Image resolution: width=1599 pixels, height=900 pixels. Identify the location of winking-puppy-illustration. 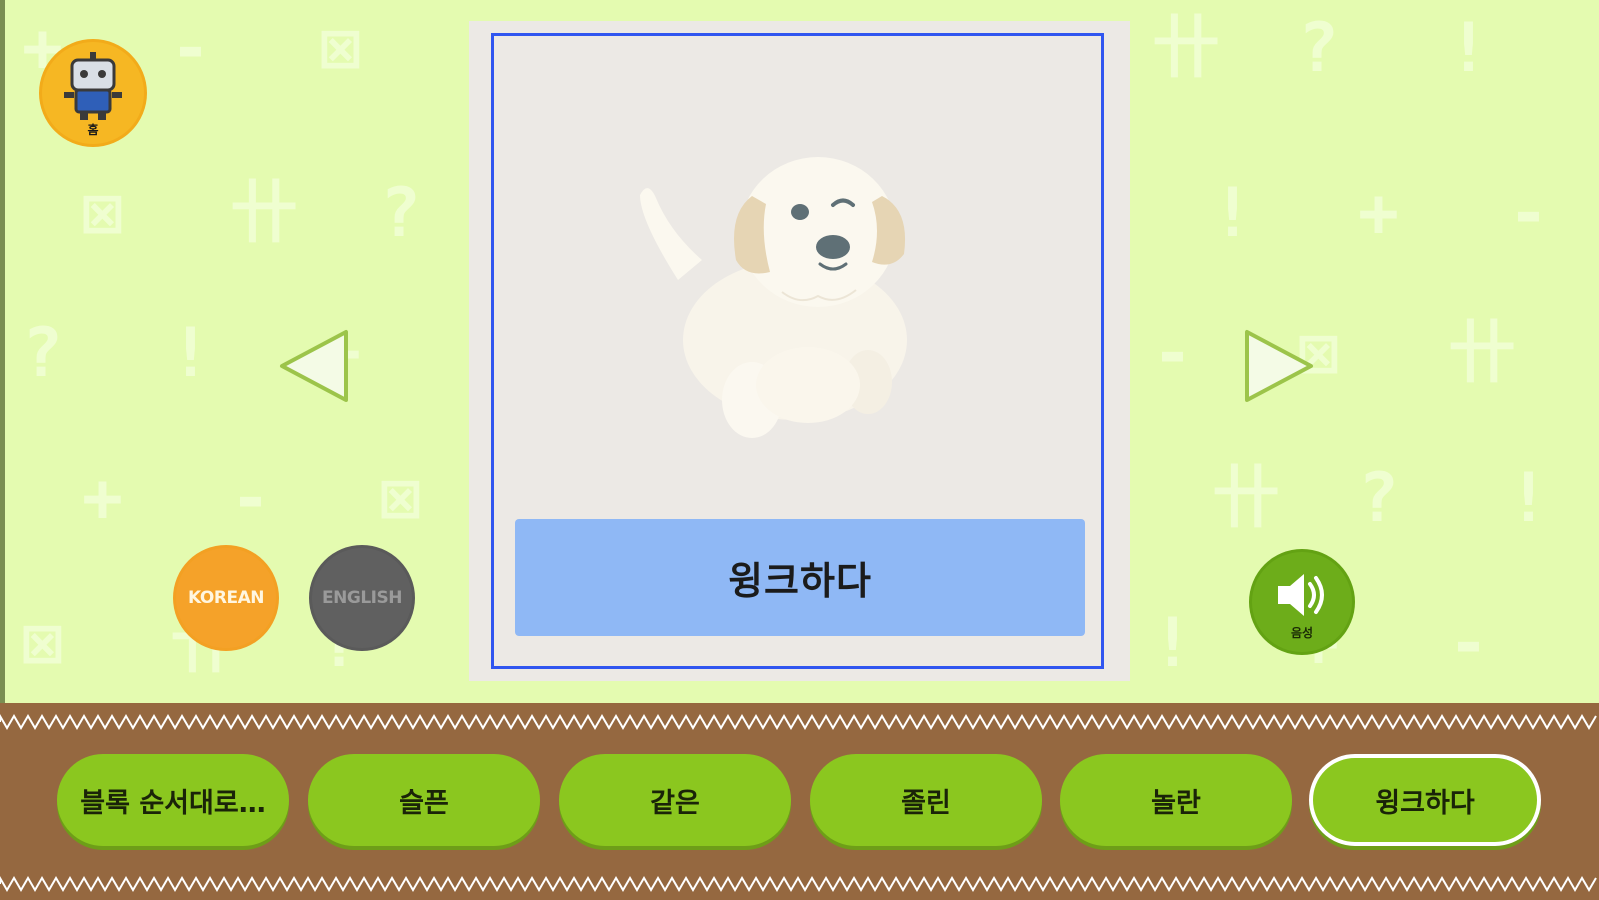
(773, 297).